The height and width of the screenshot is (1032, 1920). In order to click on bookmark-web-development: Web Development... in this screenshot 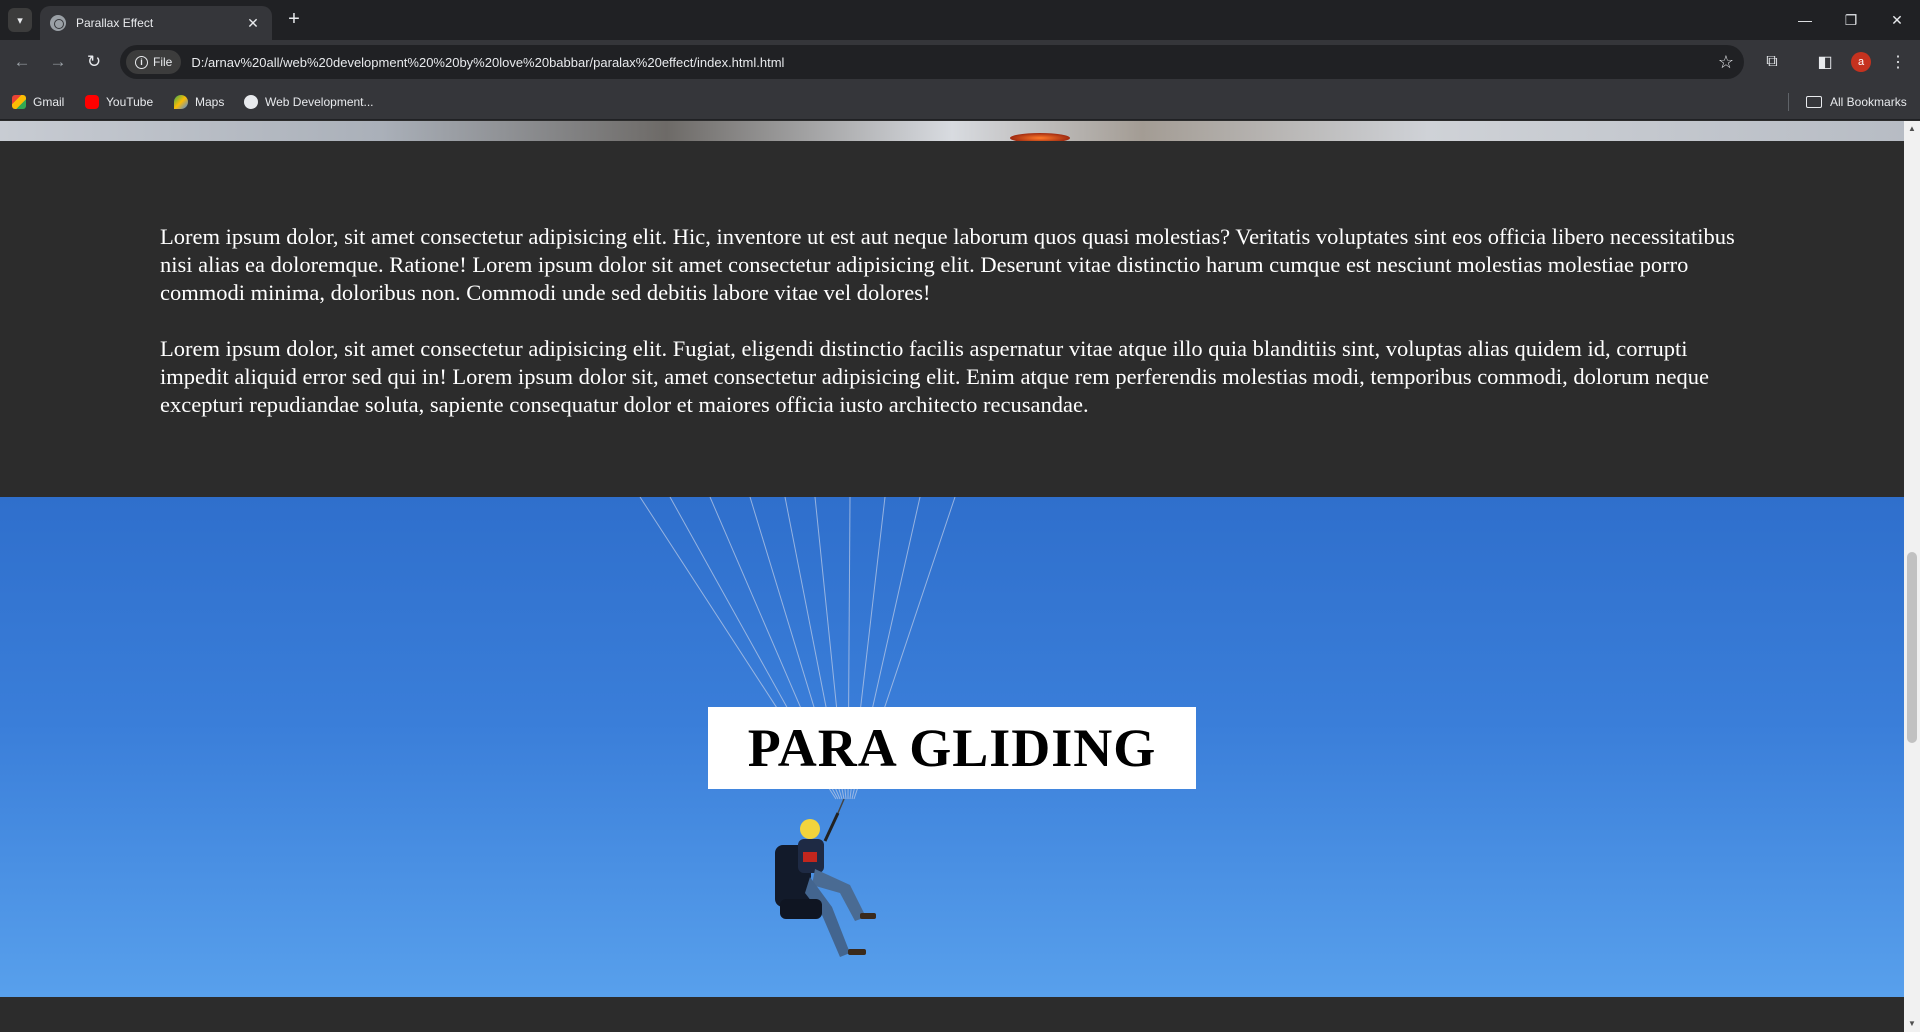, I will do `click(309, 102)`.